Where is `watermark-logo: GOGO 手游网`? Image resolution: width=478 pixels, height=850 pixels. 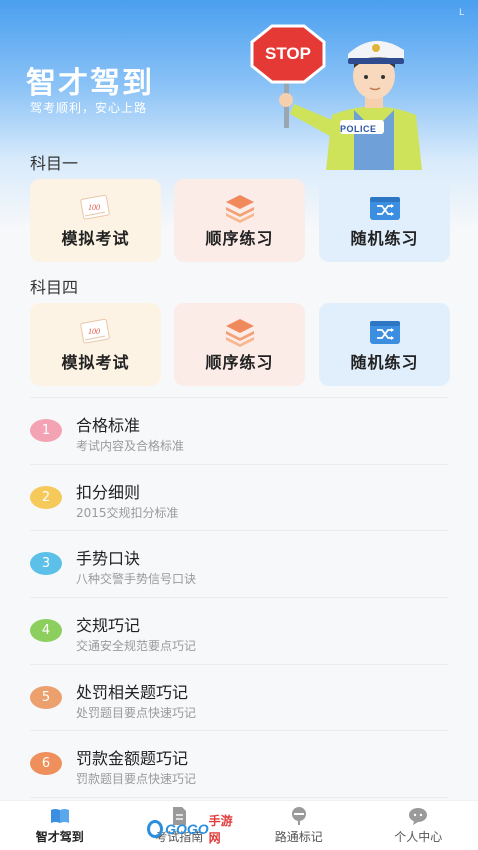
watermark-logo: GOGO 手游网 is located at coordinates (193, 829).